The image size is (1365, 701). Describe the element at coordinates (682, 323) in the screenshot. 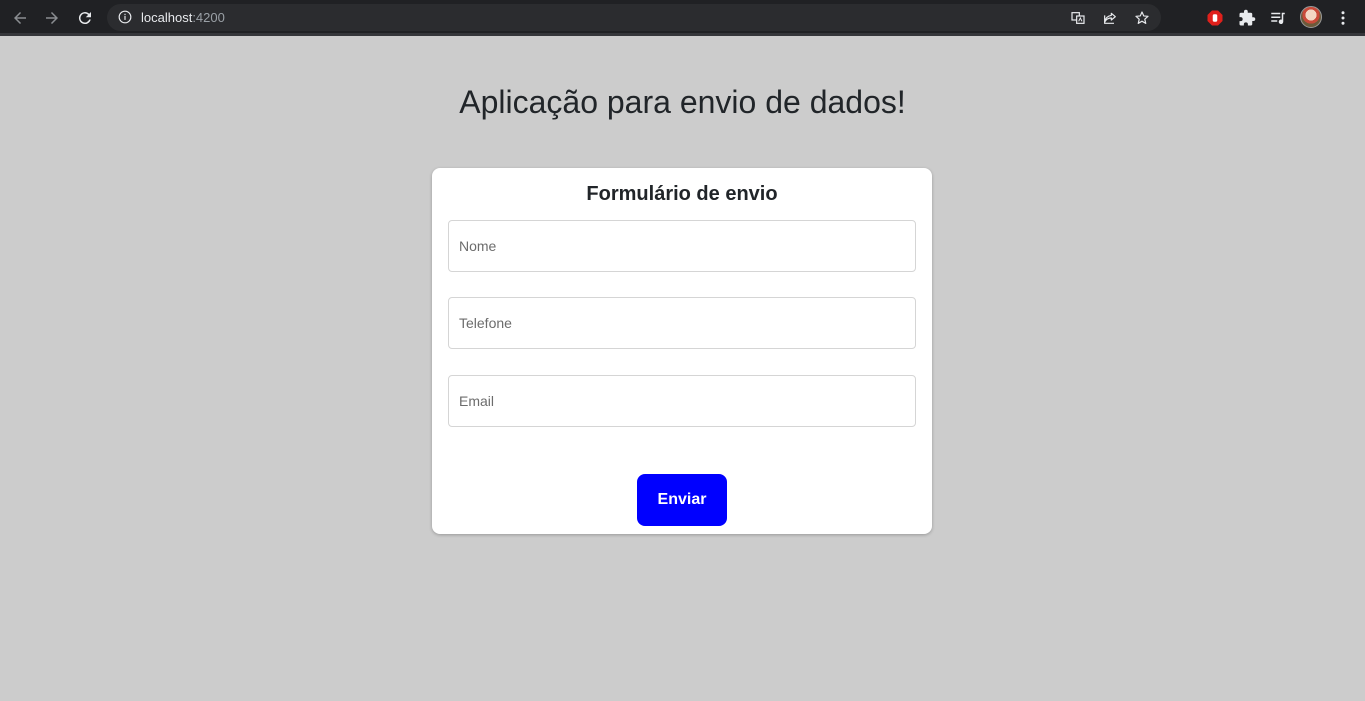

I see `phone-field` at that location.